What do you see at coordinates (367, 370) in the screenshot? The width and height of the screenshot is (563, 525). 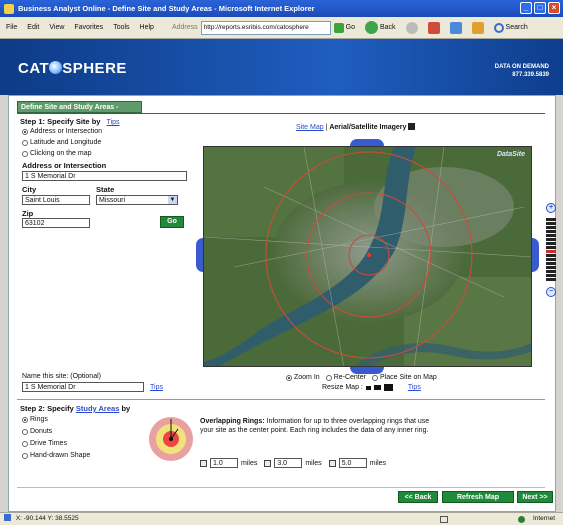 I see `pan-south-arrow` at bounding box center [367, 370].